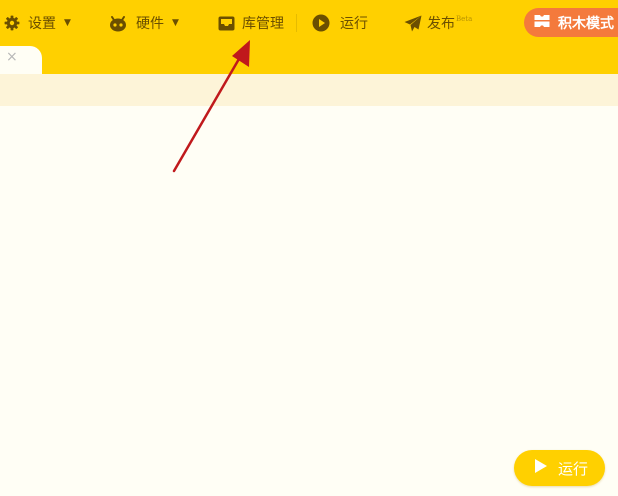 The height and width of the screenshot is (496, 618). I want to click on publish-label: 发布, so click(441, 24).